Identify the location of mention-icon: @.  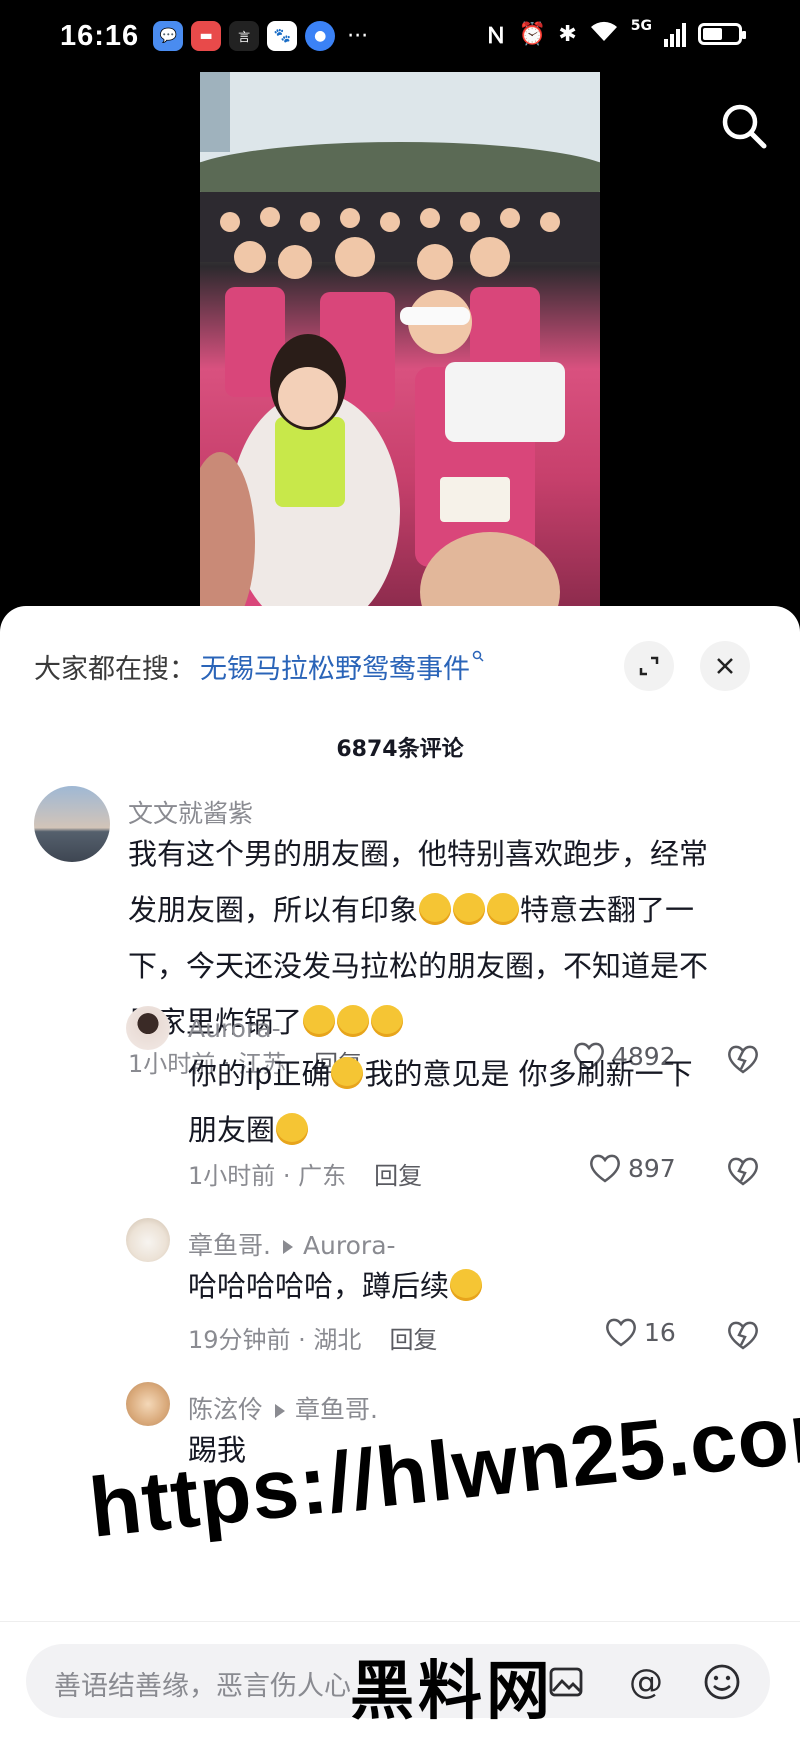
(646, 1682).